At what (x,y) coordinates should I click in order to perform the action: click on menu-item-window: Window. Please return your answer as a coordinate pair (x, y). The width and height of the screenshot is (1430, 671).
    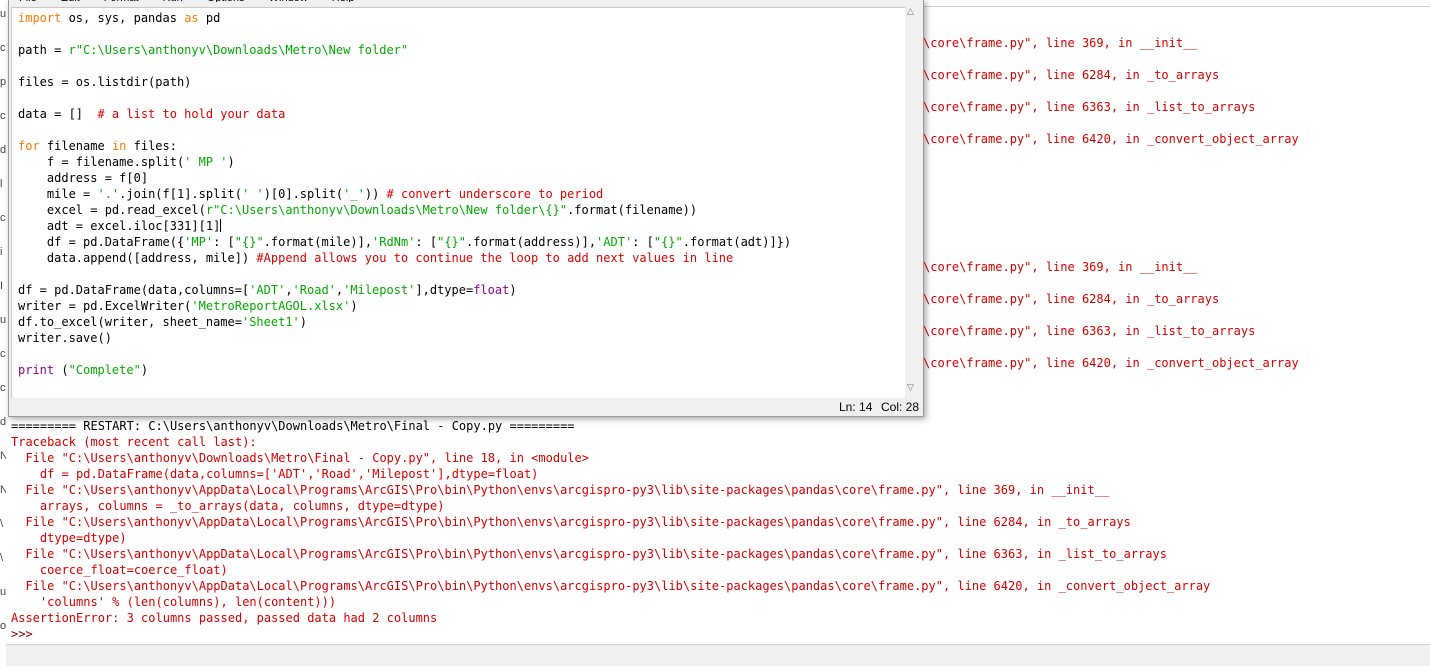
    Looking at the image, I should click on (288, 1).